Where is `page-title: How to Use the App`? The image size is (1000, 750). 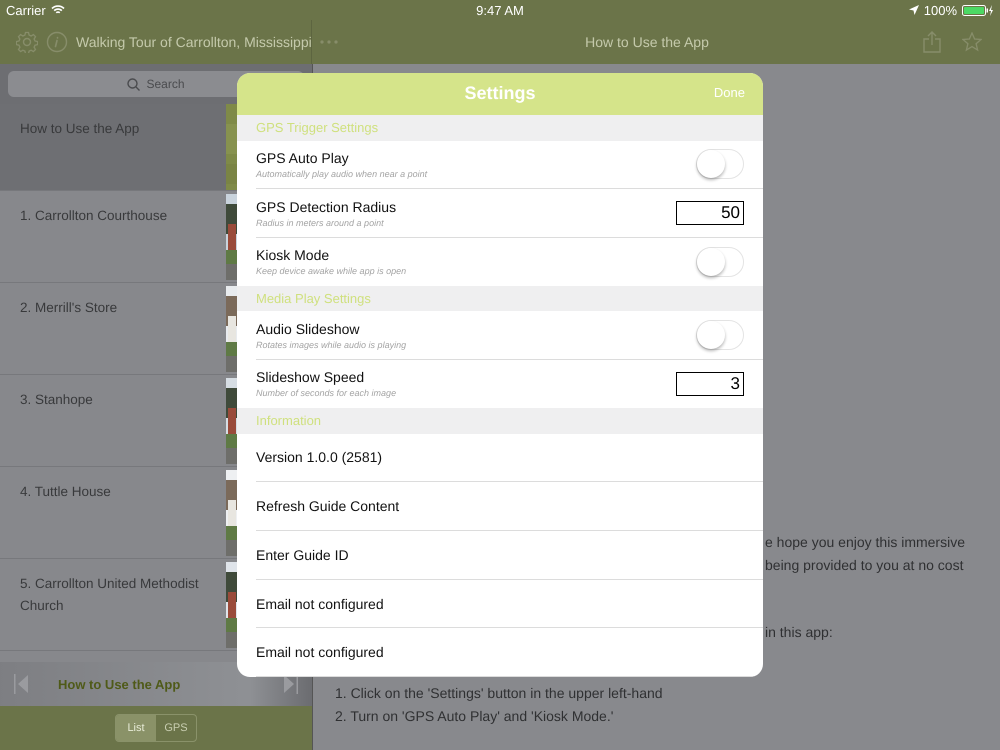 page-title: How to Use the App is located at coordinates (647, 42).